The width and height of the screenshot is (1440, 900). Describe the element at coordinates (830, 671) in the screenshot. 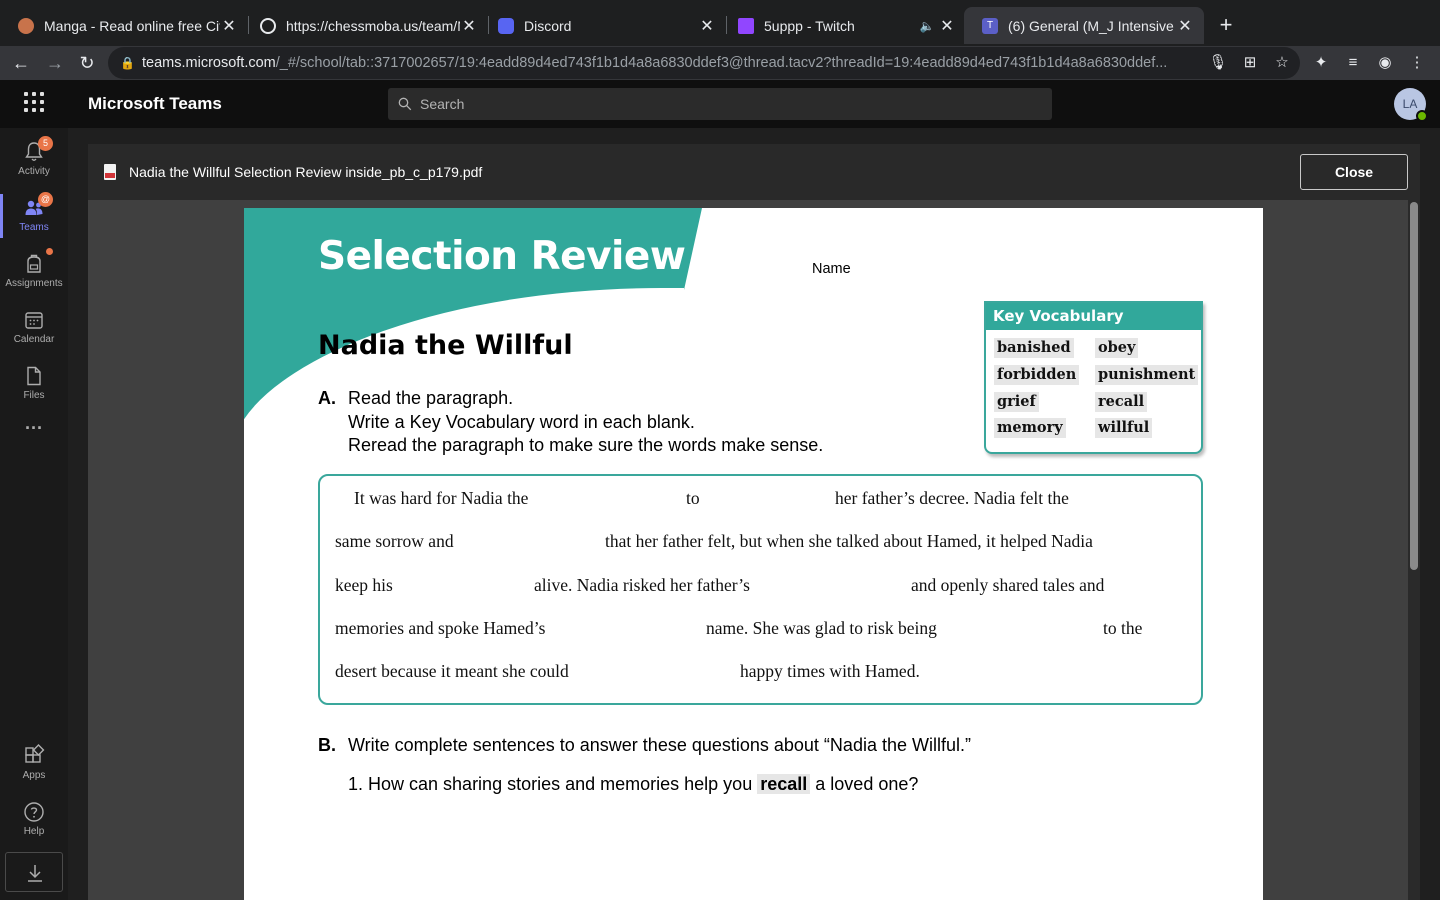

I see `paragraph-segment: happy times with Hamed.` at that location.